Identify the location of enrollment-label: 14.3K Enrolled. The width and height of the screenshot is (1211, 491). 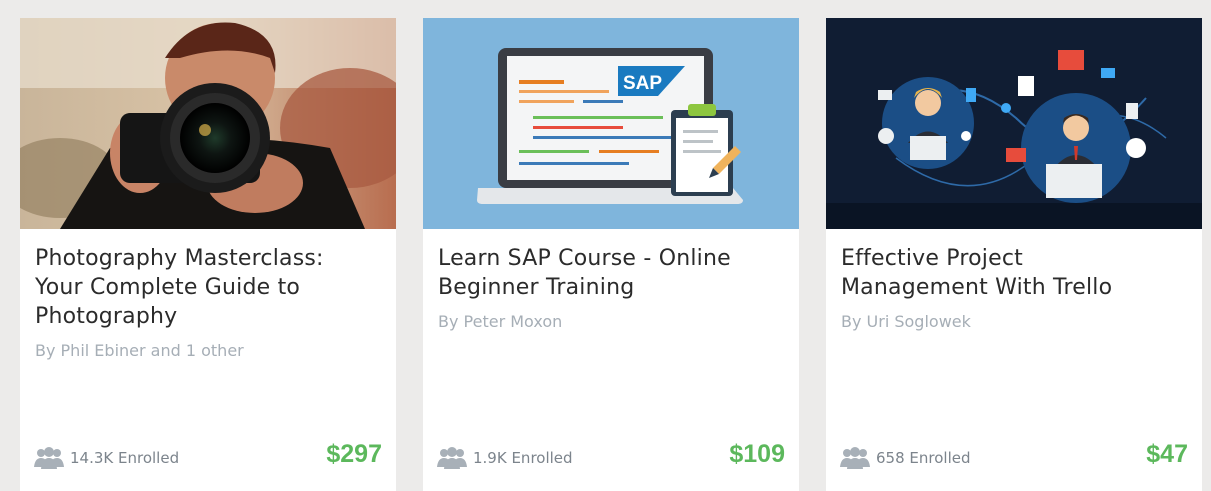
(125, 458).